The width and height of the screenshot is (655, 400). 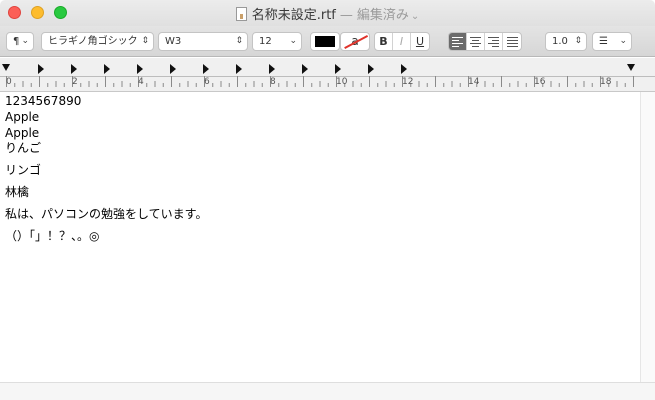 I want to click on alignment-segment, so click(x=485, y=41).